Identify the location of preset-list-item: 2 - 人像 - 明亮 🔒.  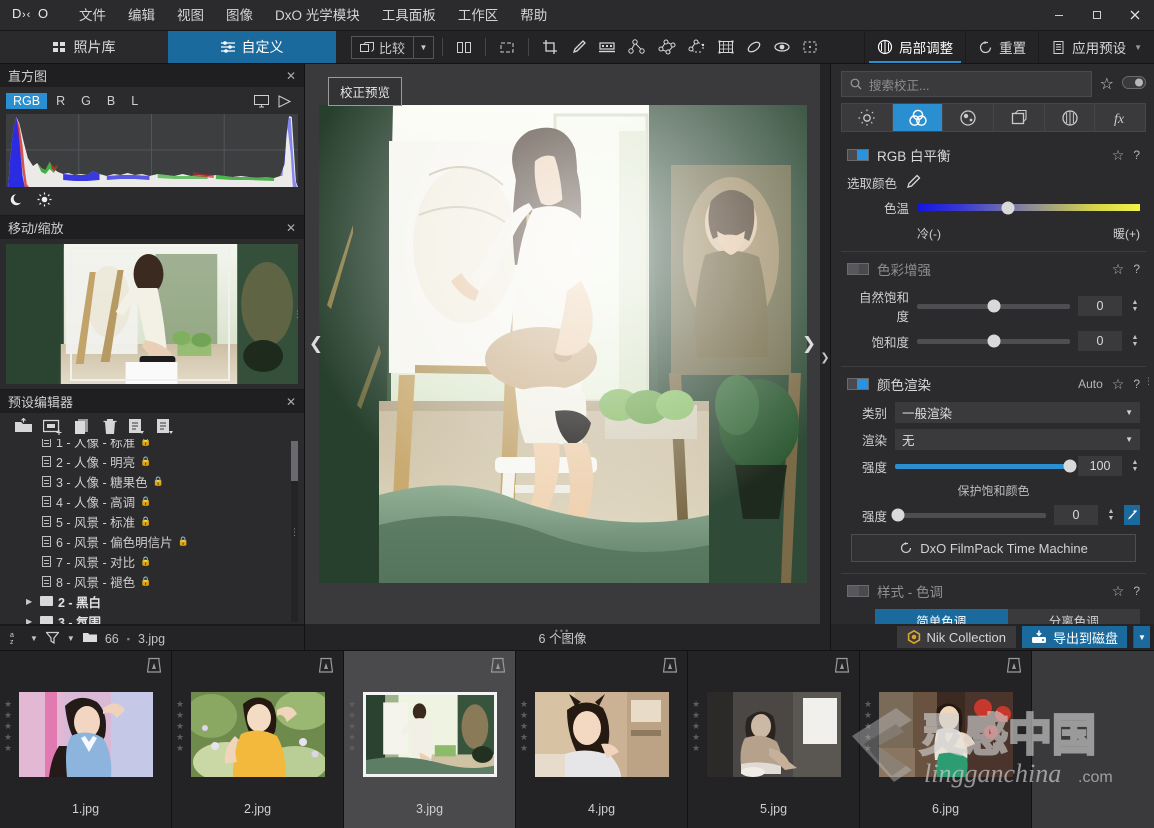
(159, 461).